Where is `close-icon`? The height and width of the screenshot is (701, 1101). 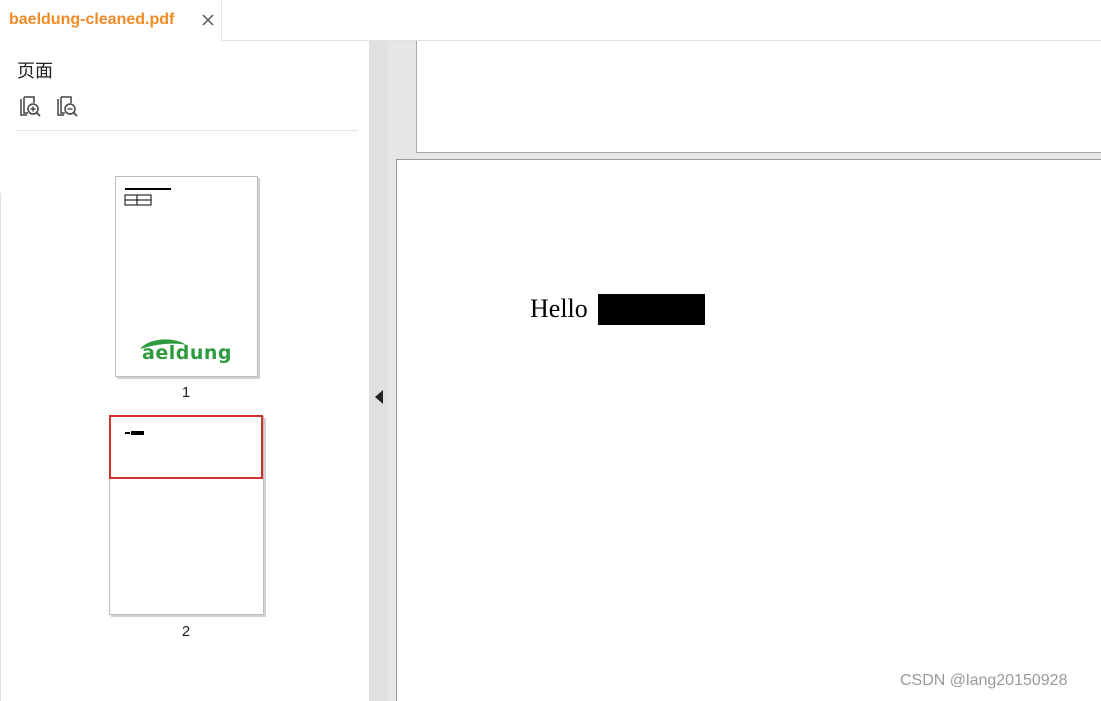
close-icon is located at coordinates (208, 20).